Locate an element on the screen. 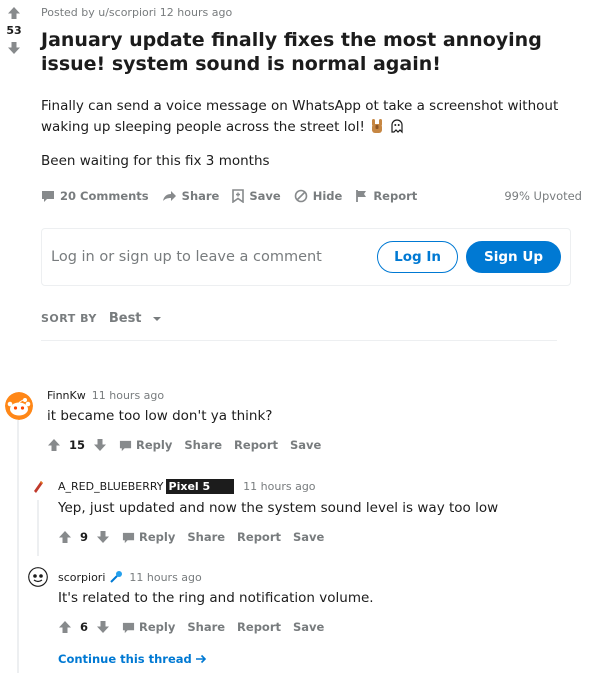 Image resolution: width=592 pixels, height=673 pixels. comments-button: 20 Comments is located at coordinates (95, 196).